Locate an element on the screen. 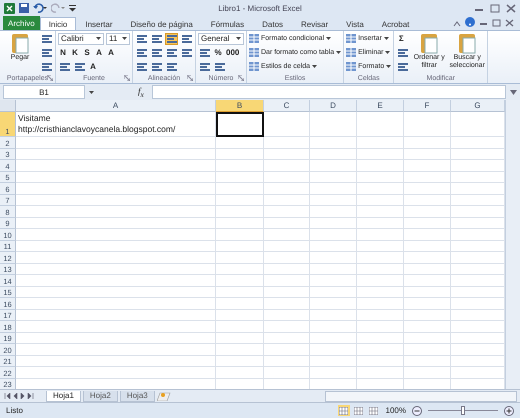  table-cell: Visitame http://cristhianclavoycanela.blogspot.com/ is located at coordinates (116, 124).